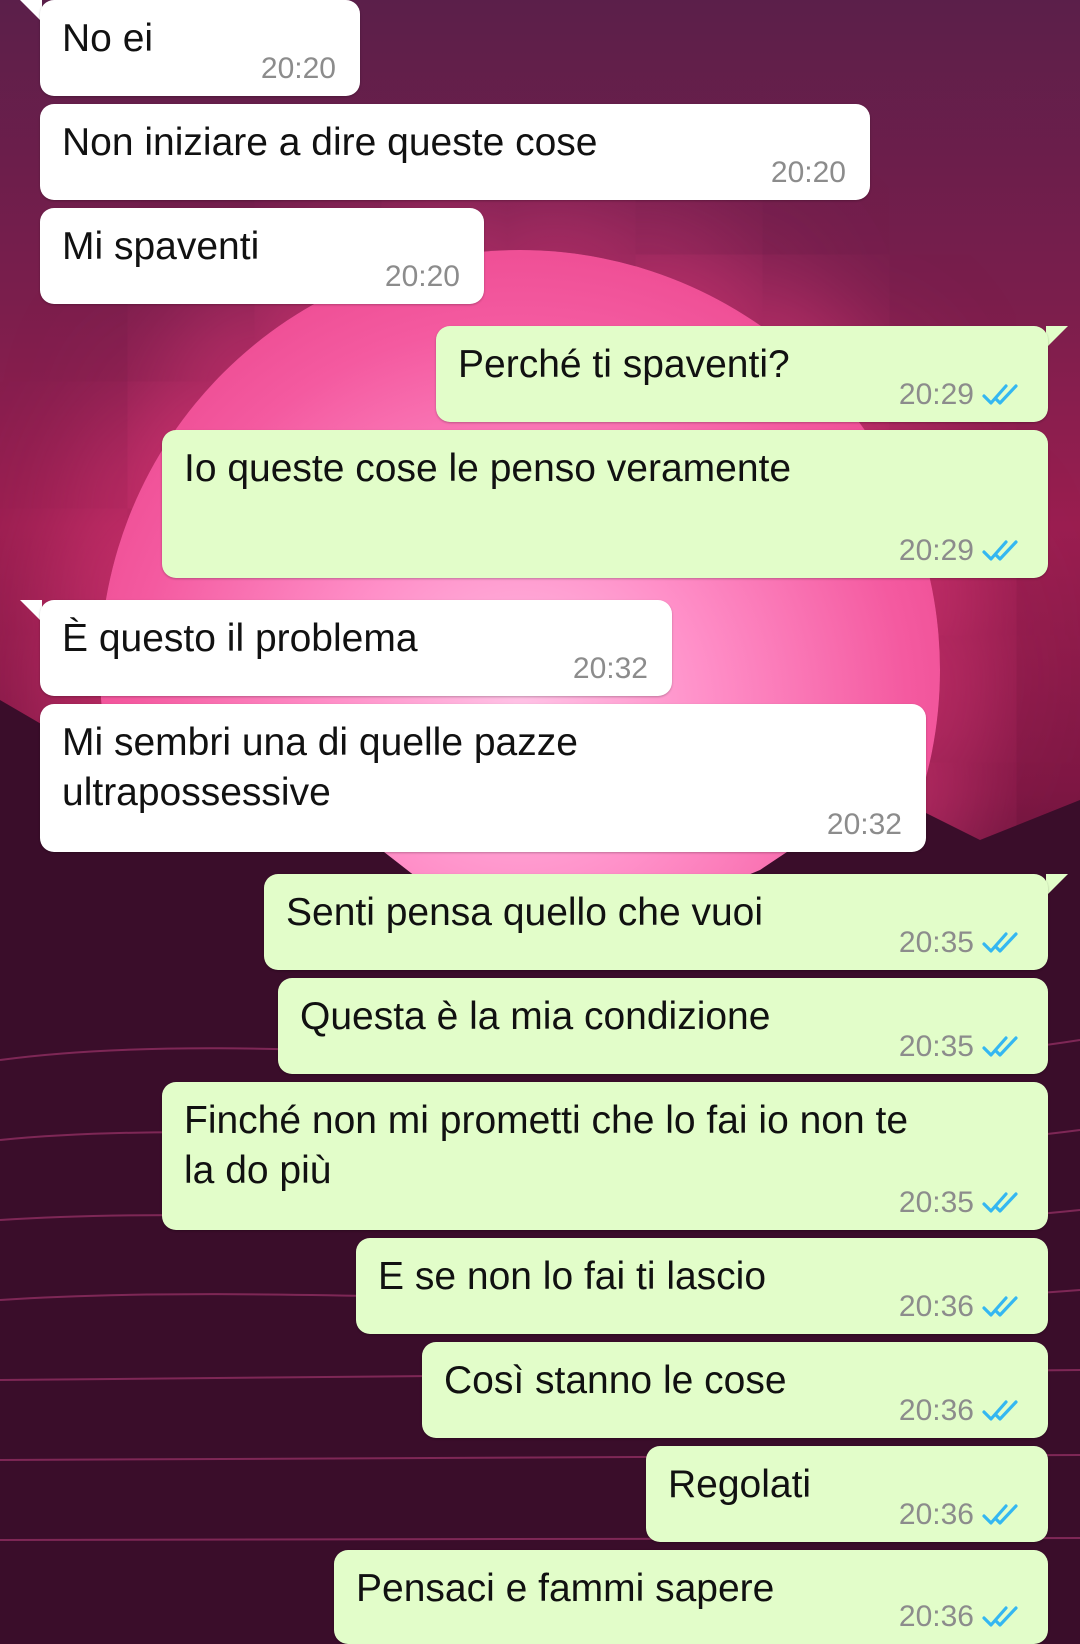 The height and width of the screenshot is (1644, 1080). What do you see at coordinates (847, 1494) in the screenshot?
I see `message-bubble-outgoing: Regolati 20:36` at bounding box center [847, 1494].